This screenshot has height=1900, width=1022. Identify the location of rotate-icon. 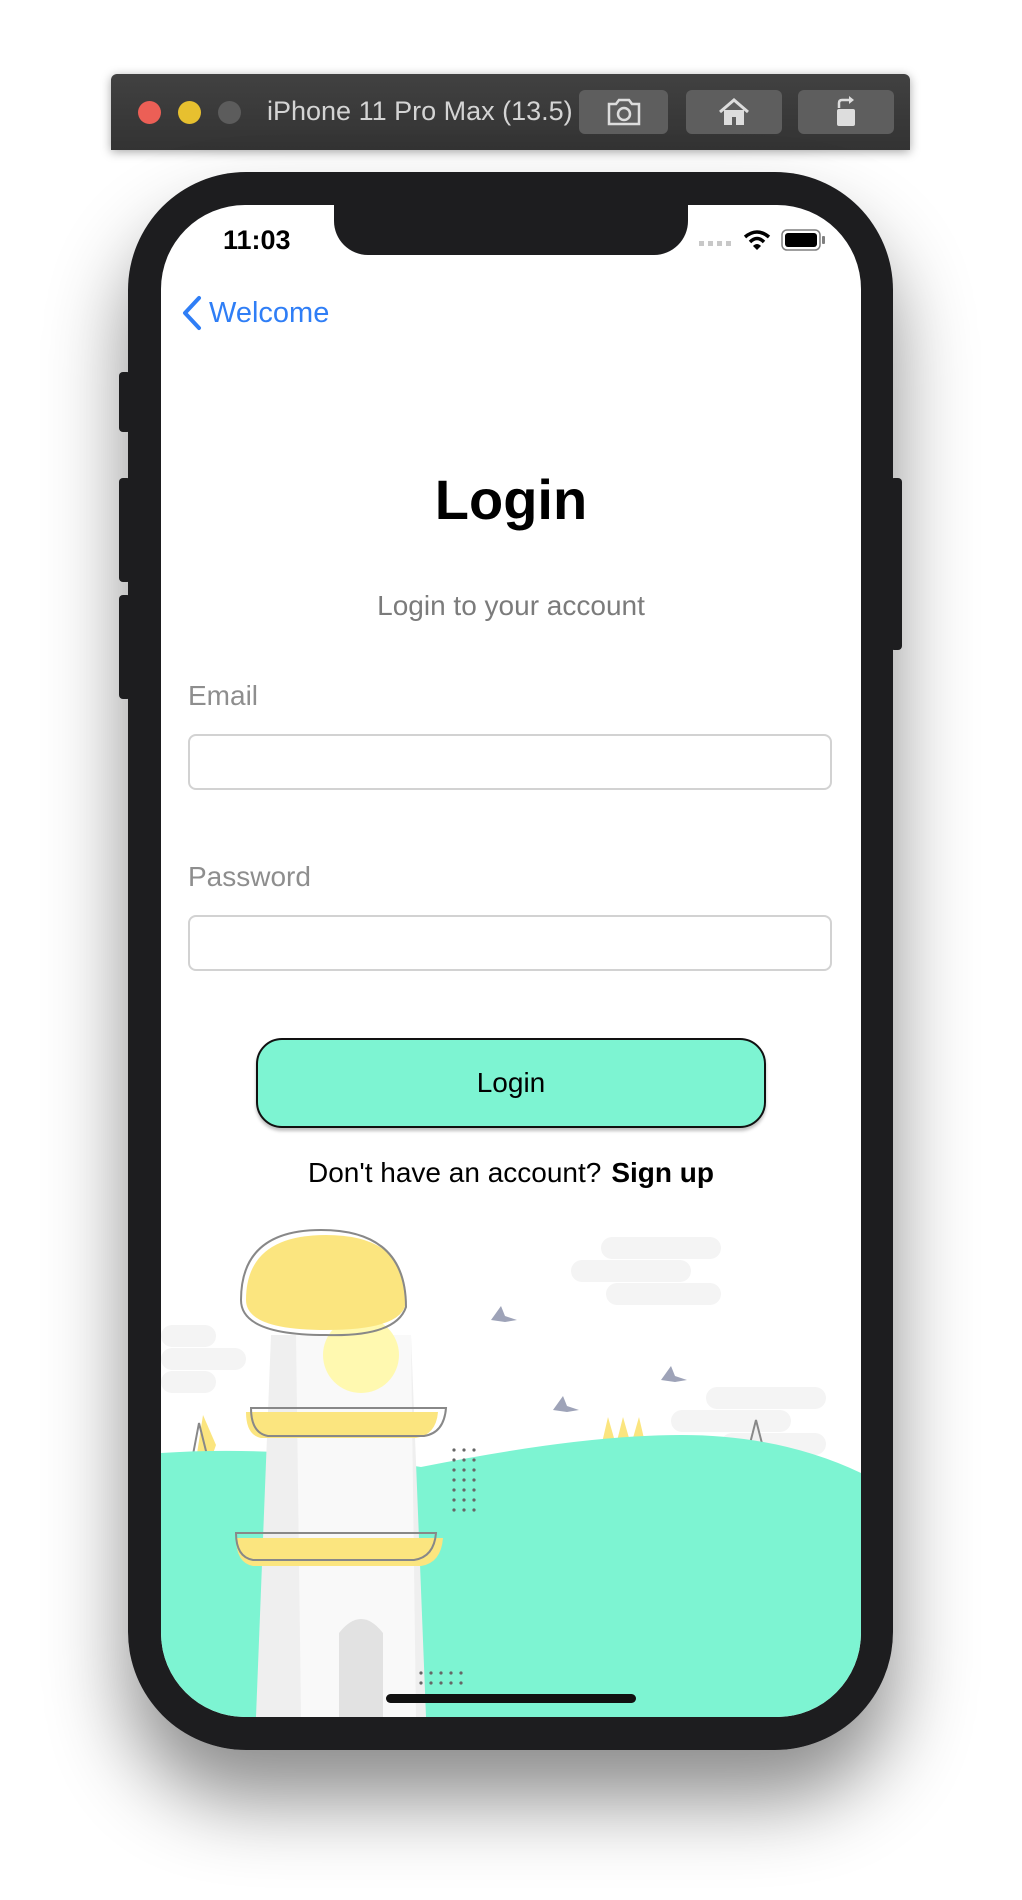
(846, 111).